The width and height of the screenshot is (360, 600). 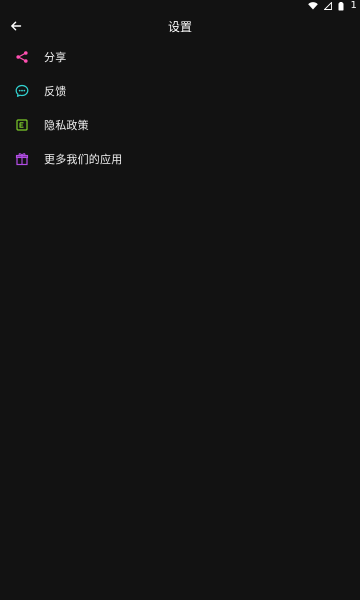 I want to click on arrow-left-icon, so click(x=16, y=26).